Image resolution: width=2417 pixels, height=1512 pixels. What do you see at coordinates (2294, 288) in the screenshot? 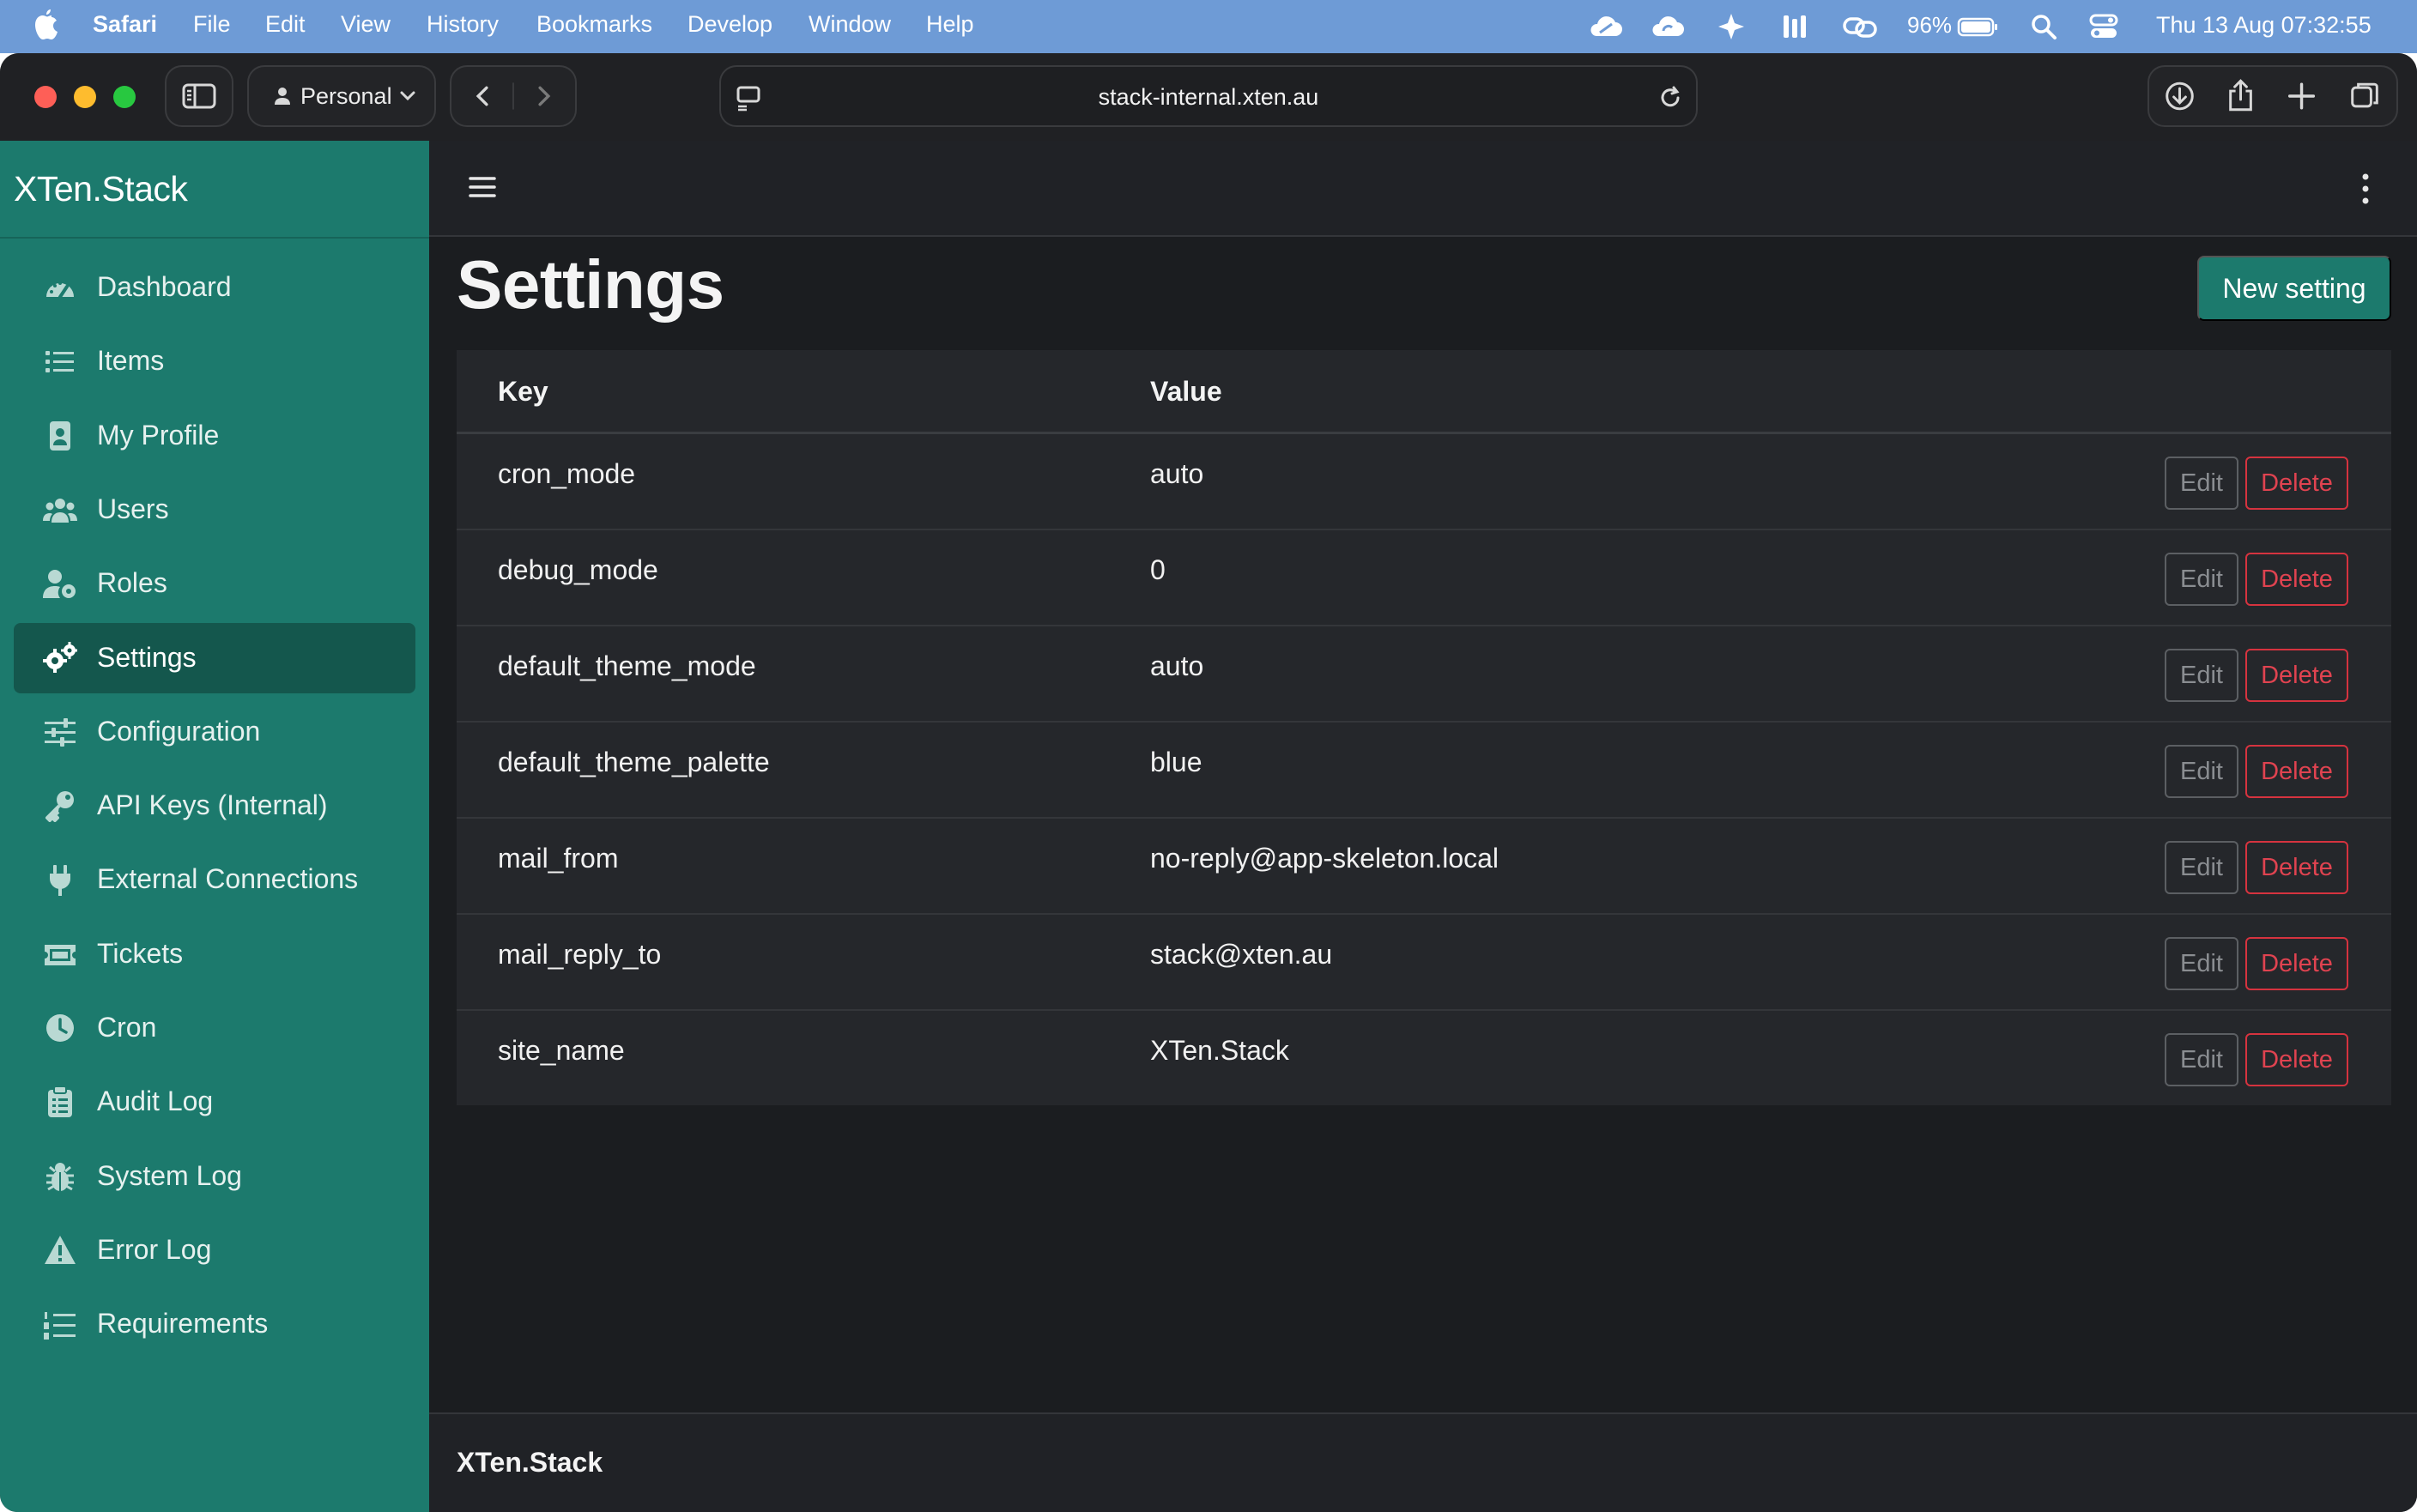
I see `new-setting-button: New setting` at bounding box center [2294, 288].